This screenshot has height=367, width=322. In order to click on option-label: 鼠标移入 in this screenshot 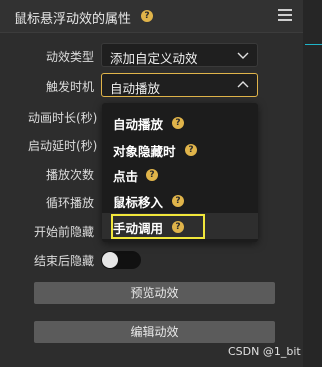, I will do `click(138, 202)`.